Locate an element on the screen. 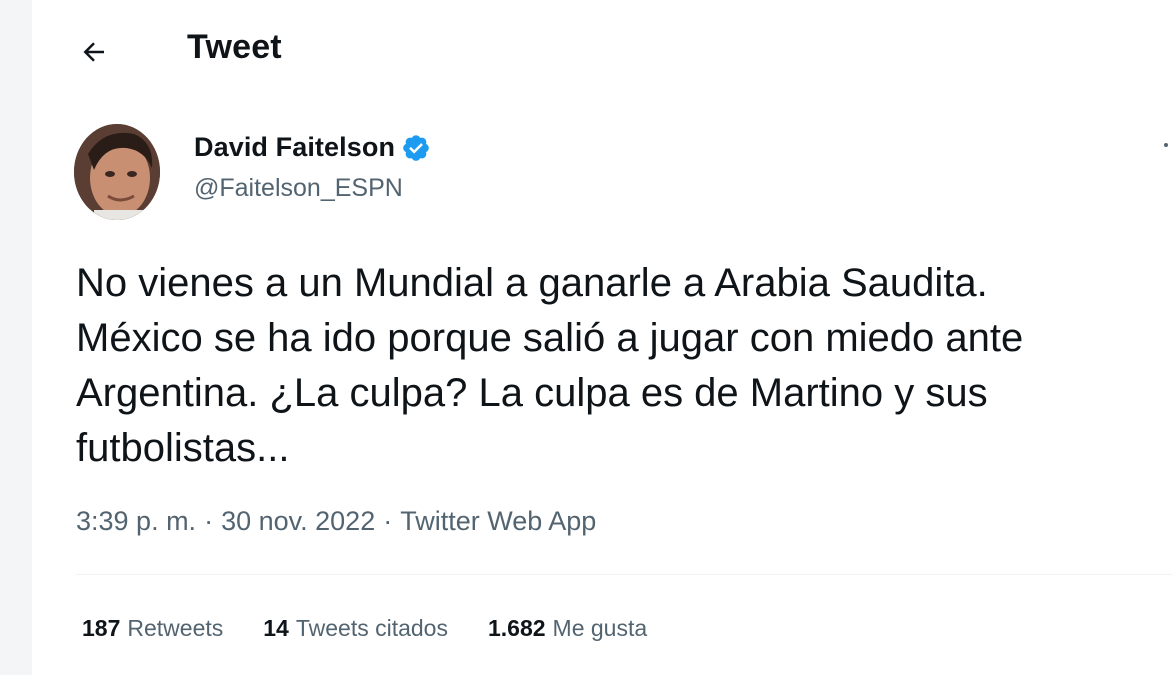 The image size is (1172, 675). user-handle: @Faitelson_ESPN is located at coordinates (298, 188).